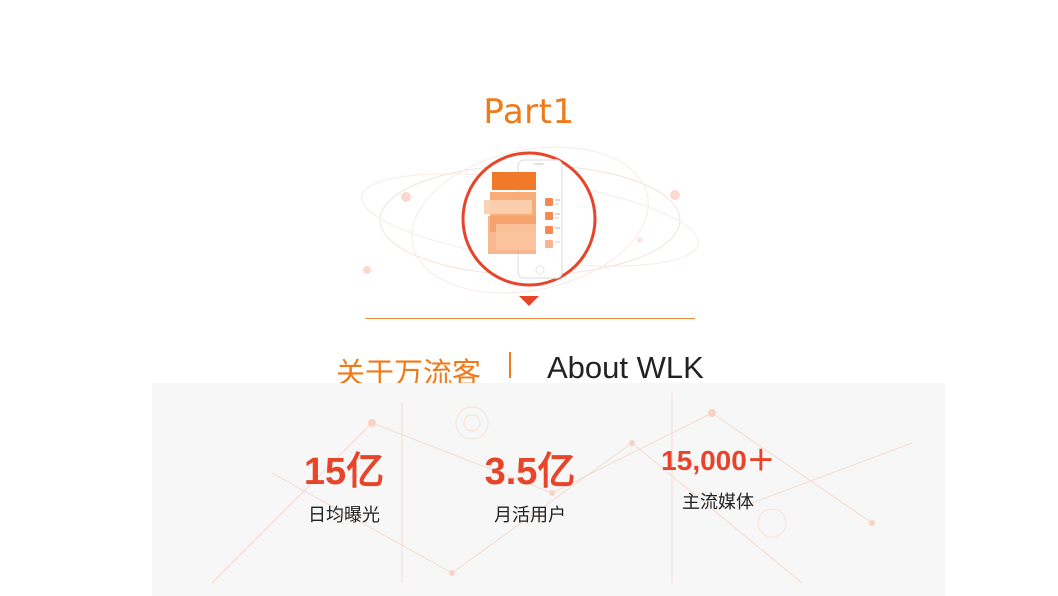 This screenshot has width=1058, height=596. What do you see at coordinates (530, 318) in the screenshot?
I see `divider-line` at bounding box center [530, 318].